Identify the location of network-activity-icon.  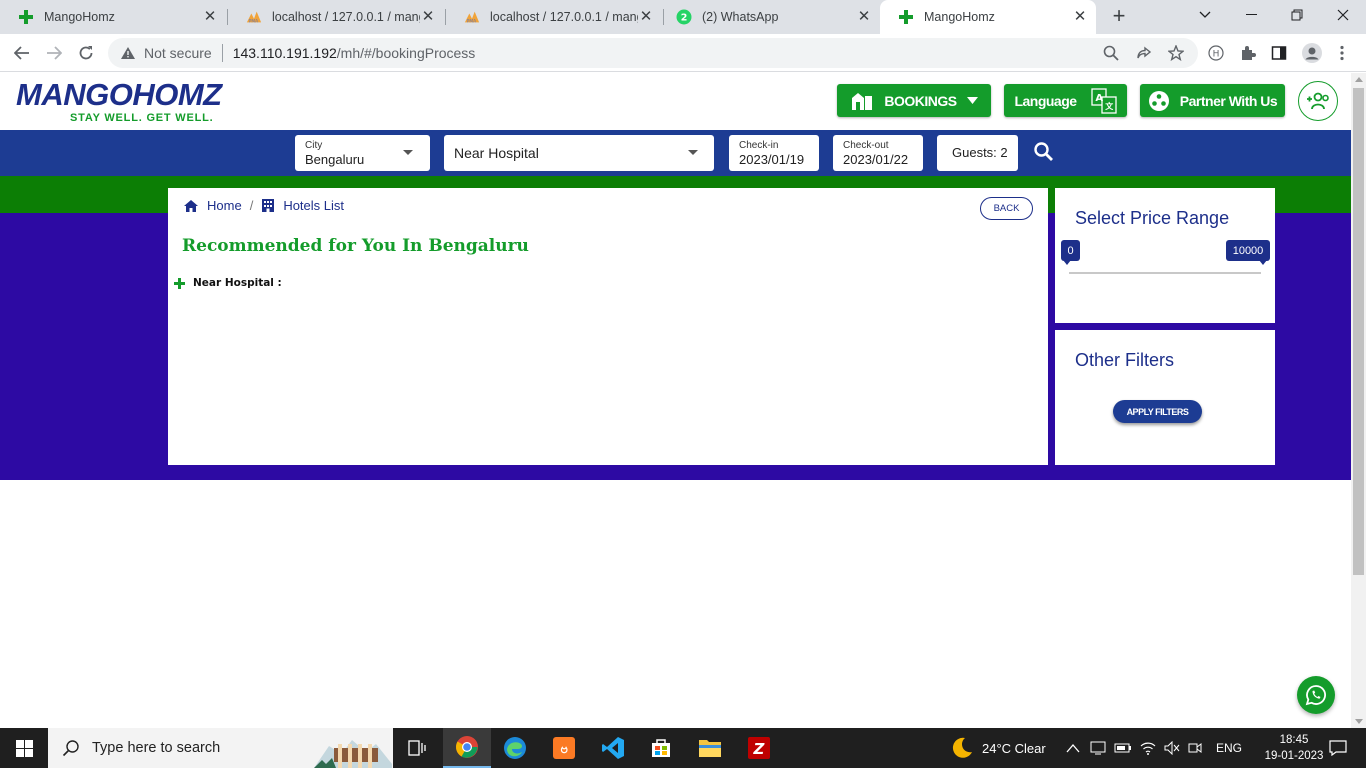
(1098, 748).